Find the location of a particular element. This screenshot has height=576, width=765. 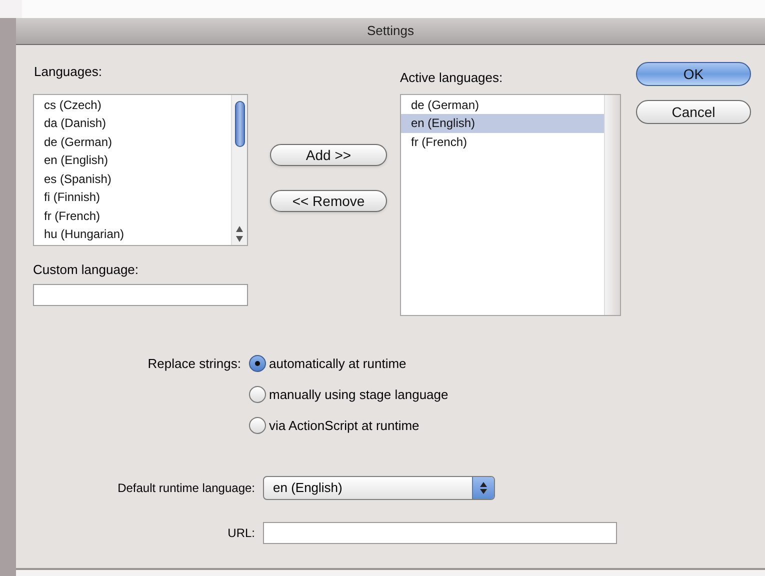

active-languages-label: Active languages: is located at coordinates (452, 78).